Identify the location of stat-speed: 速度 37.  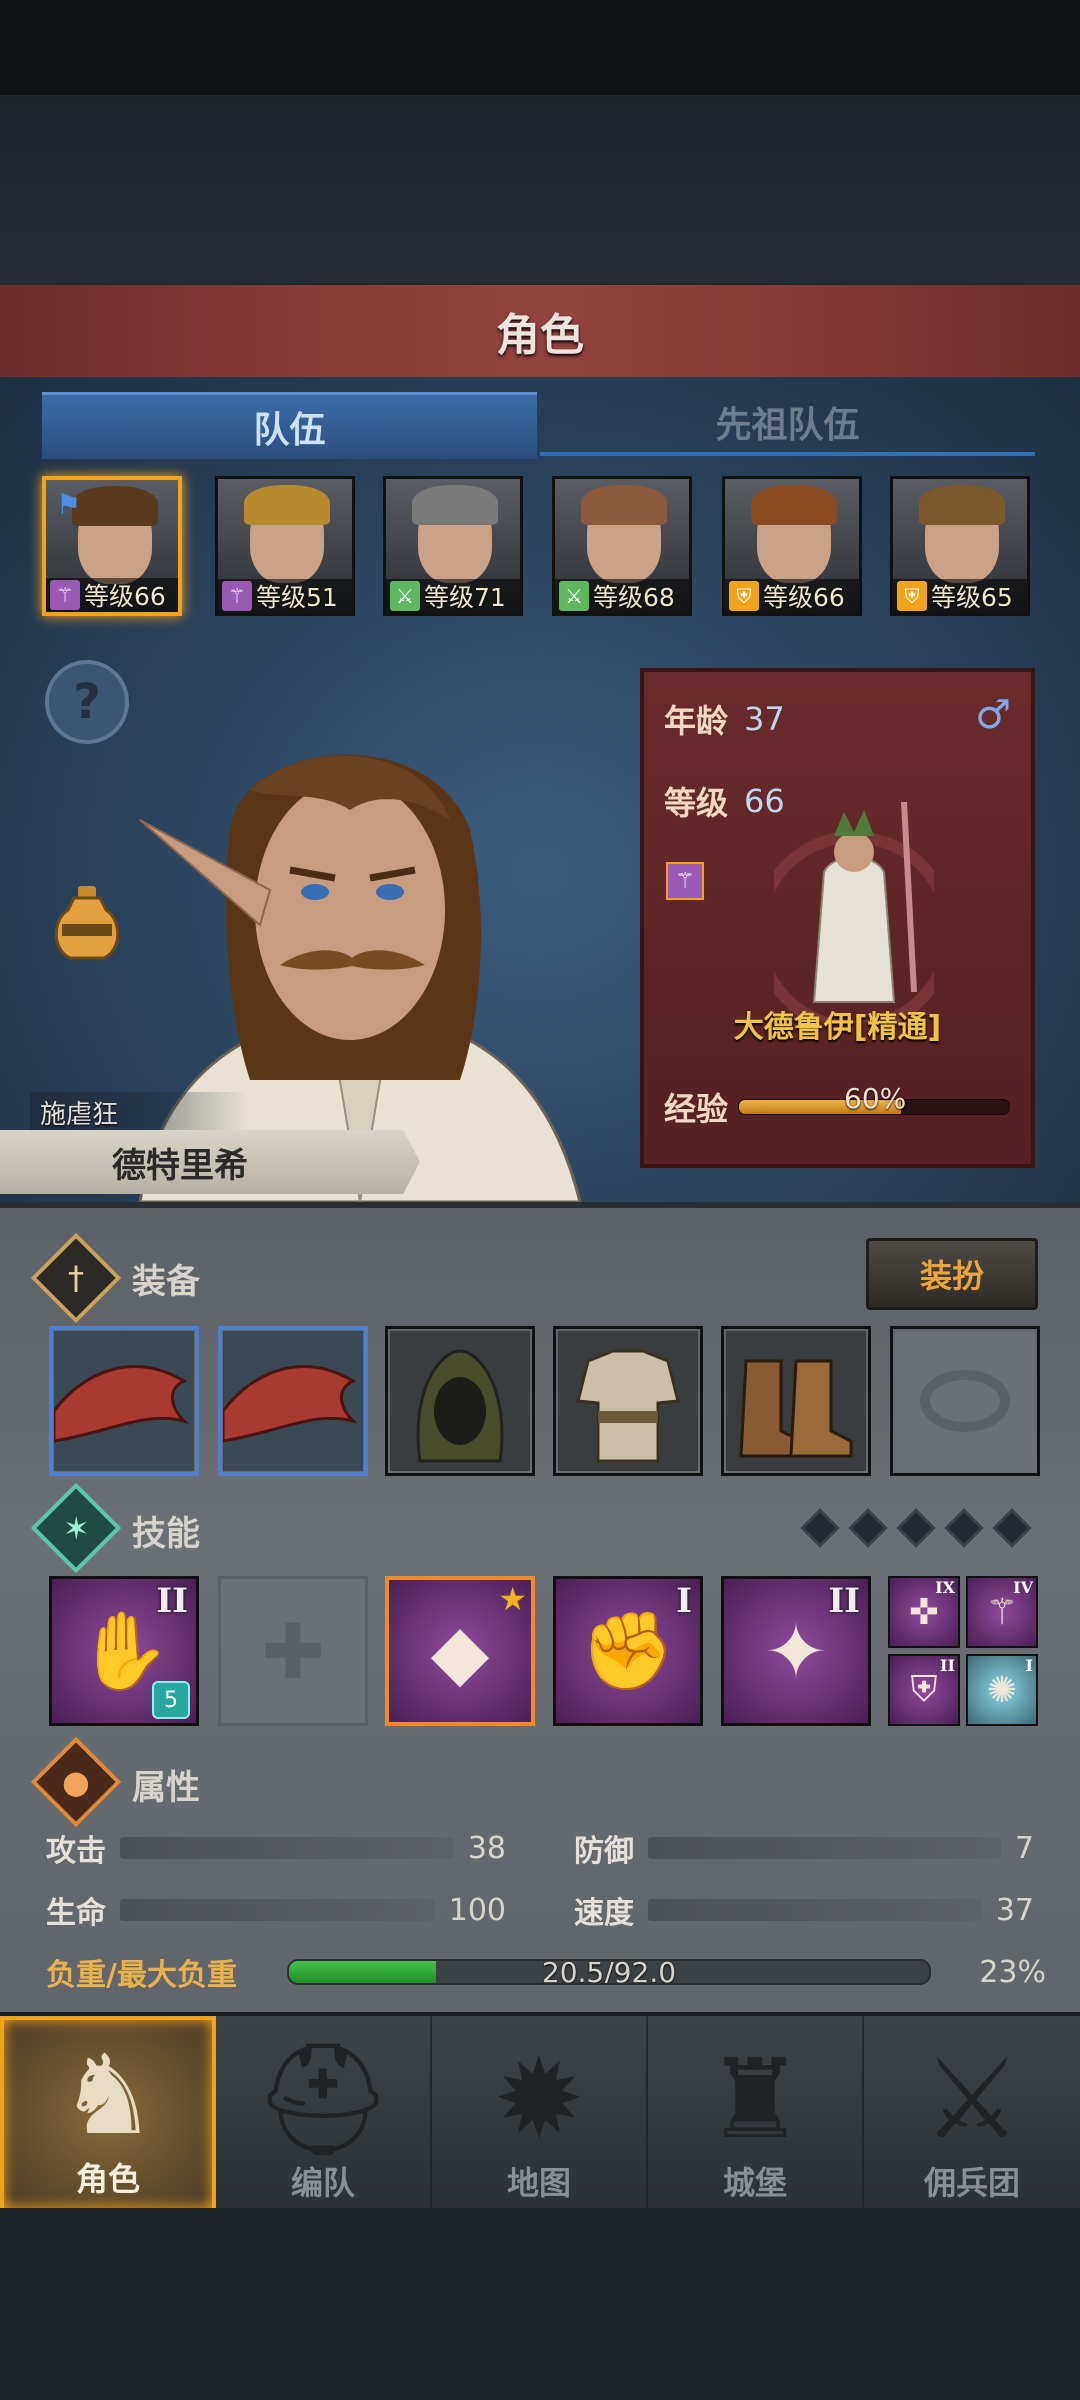
(804, 1910).